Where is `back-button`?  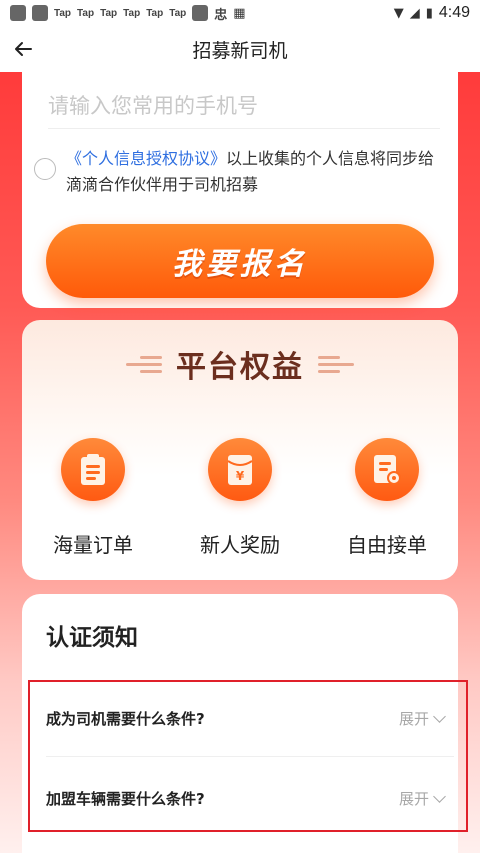 back-button is located at coordinates (23, 49).